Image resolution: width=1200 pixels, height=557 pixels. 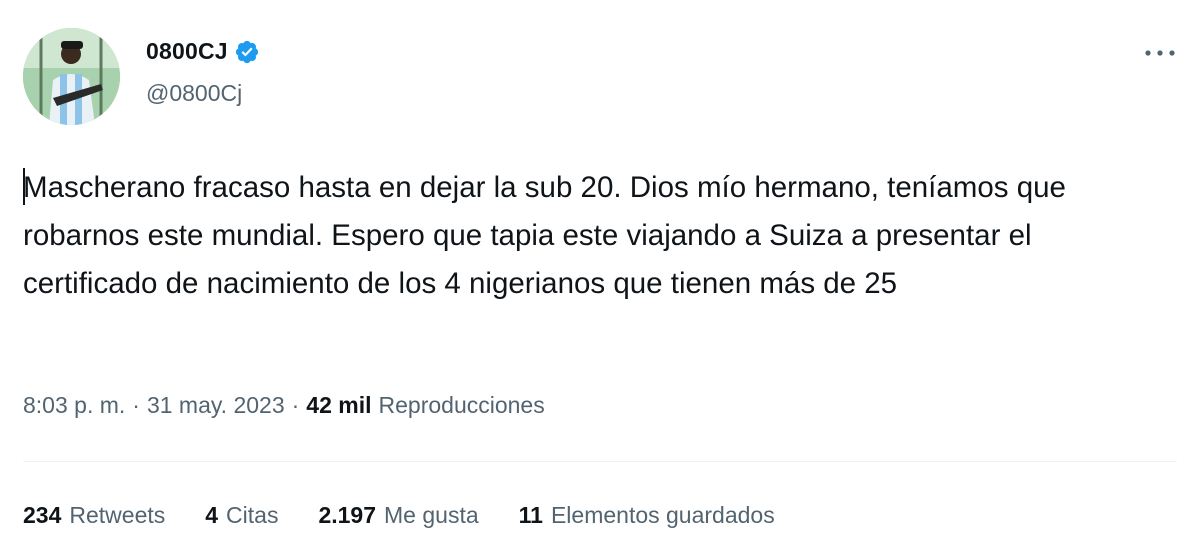 I want to click on author-handle: @0800Cj, so click(x=194, y=93).